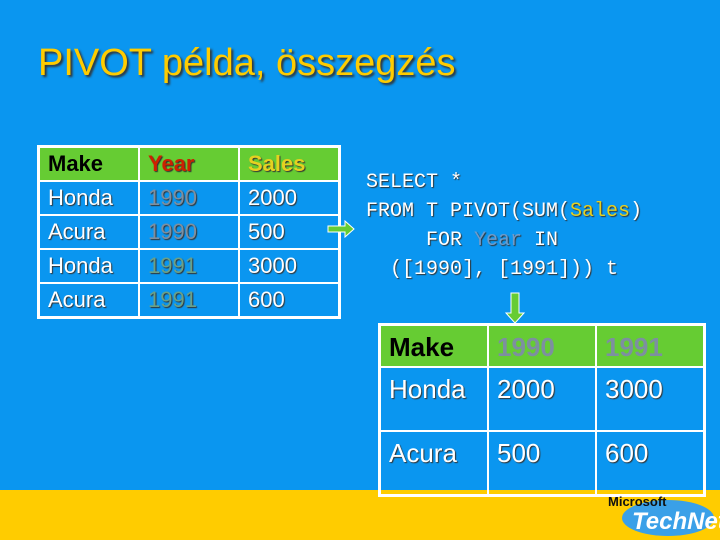  Describe the element at coordinates (600, 211) in the screenshot. I see `sql-keyword-sales: Sales` at that location.